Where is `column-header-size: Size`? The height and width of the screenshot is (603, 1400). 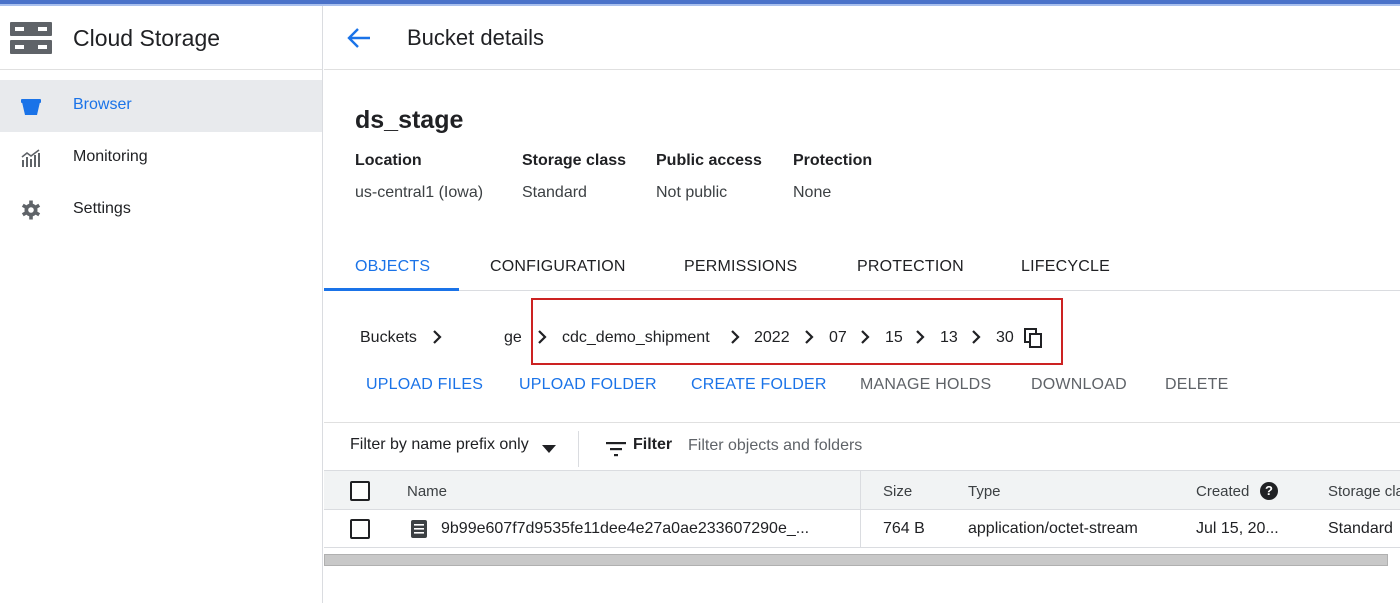 column-header-size: Size is located at coordinates (897, 491).